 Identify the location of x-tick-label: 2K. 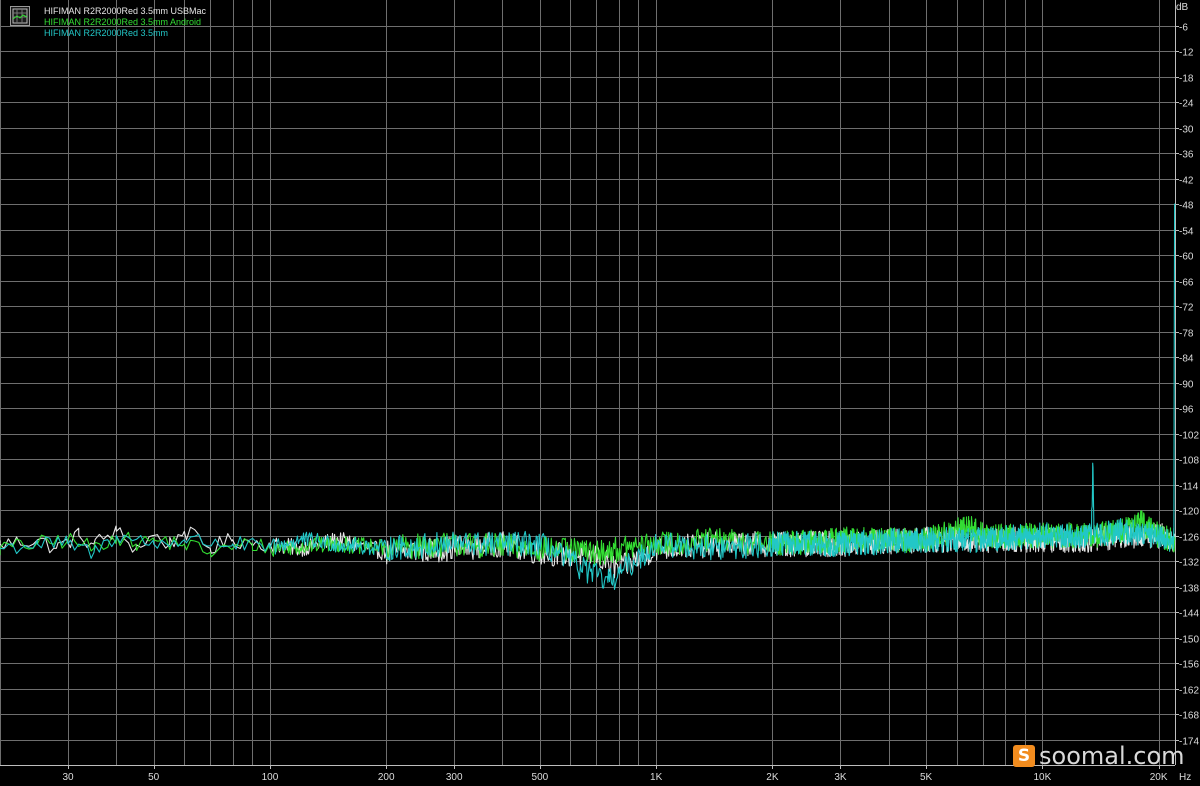
(772, 777).